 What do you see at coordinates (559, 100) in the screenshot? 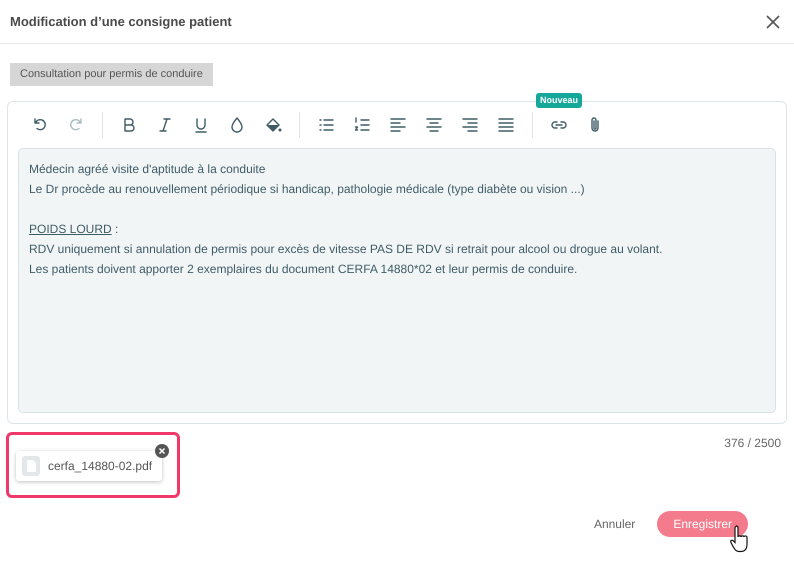
I see `new-badge: Nouveau` at bounding box center [559, 100].